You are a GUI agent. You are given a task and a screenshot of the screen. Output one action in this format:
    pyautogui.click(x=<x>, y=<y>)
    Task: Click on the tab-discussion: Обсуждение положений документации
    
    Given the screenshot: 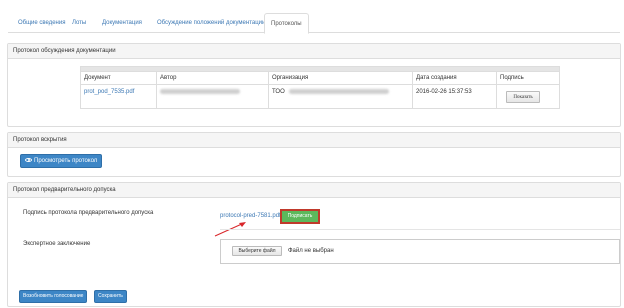 What is the action you would take?
    pyautogui.click(x=211, y=23)
    